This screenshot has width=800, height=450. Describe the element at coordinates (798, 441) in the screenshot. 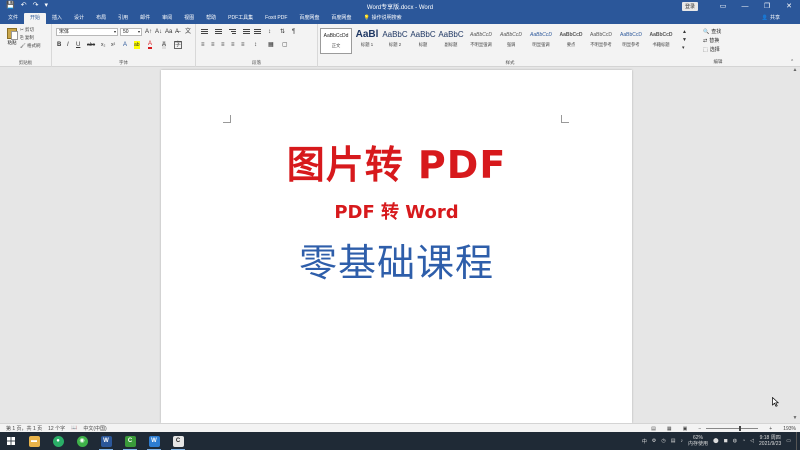

I see `show-desktop-button` at that location.